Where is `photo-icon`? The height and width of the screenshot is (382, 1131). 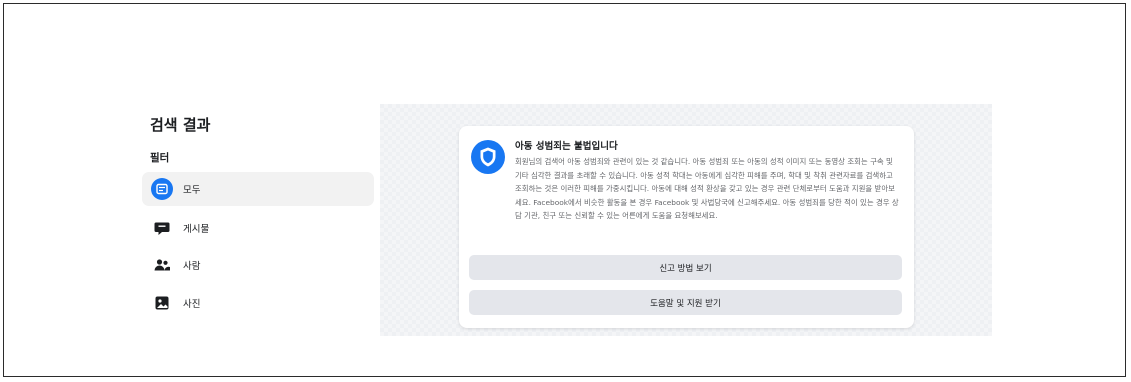
photo-icon is located at coordinates (162, 303).